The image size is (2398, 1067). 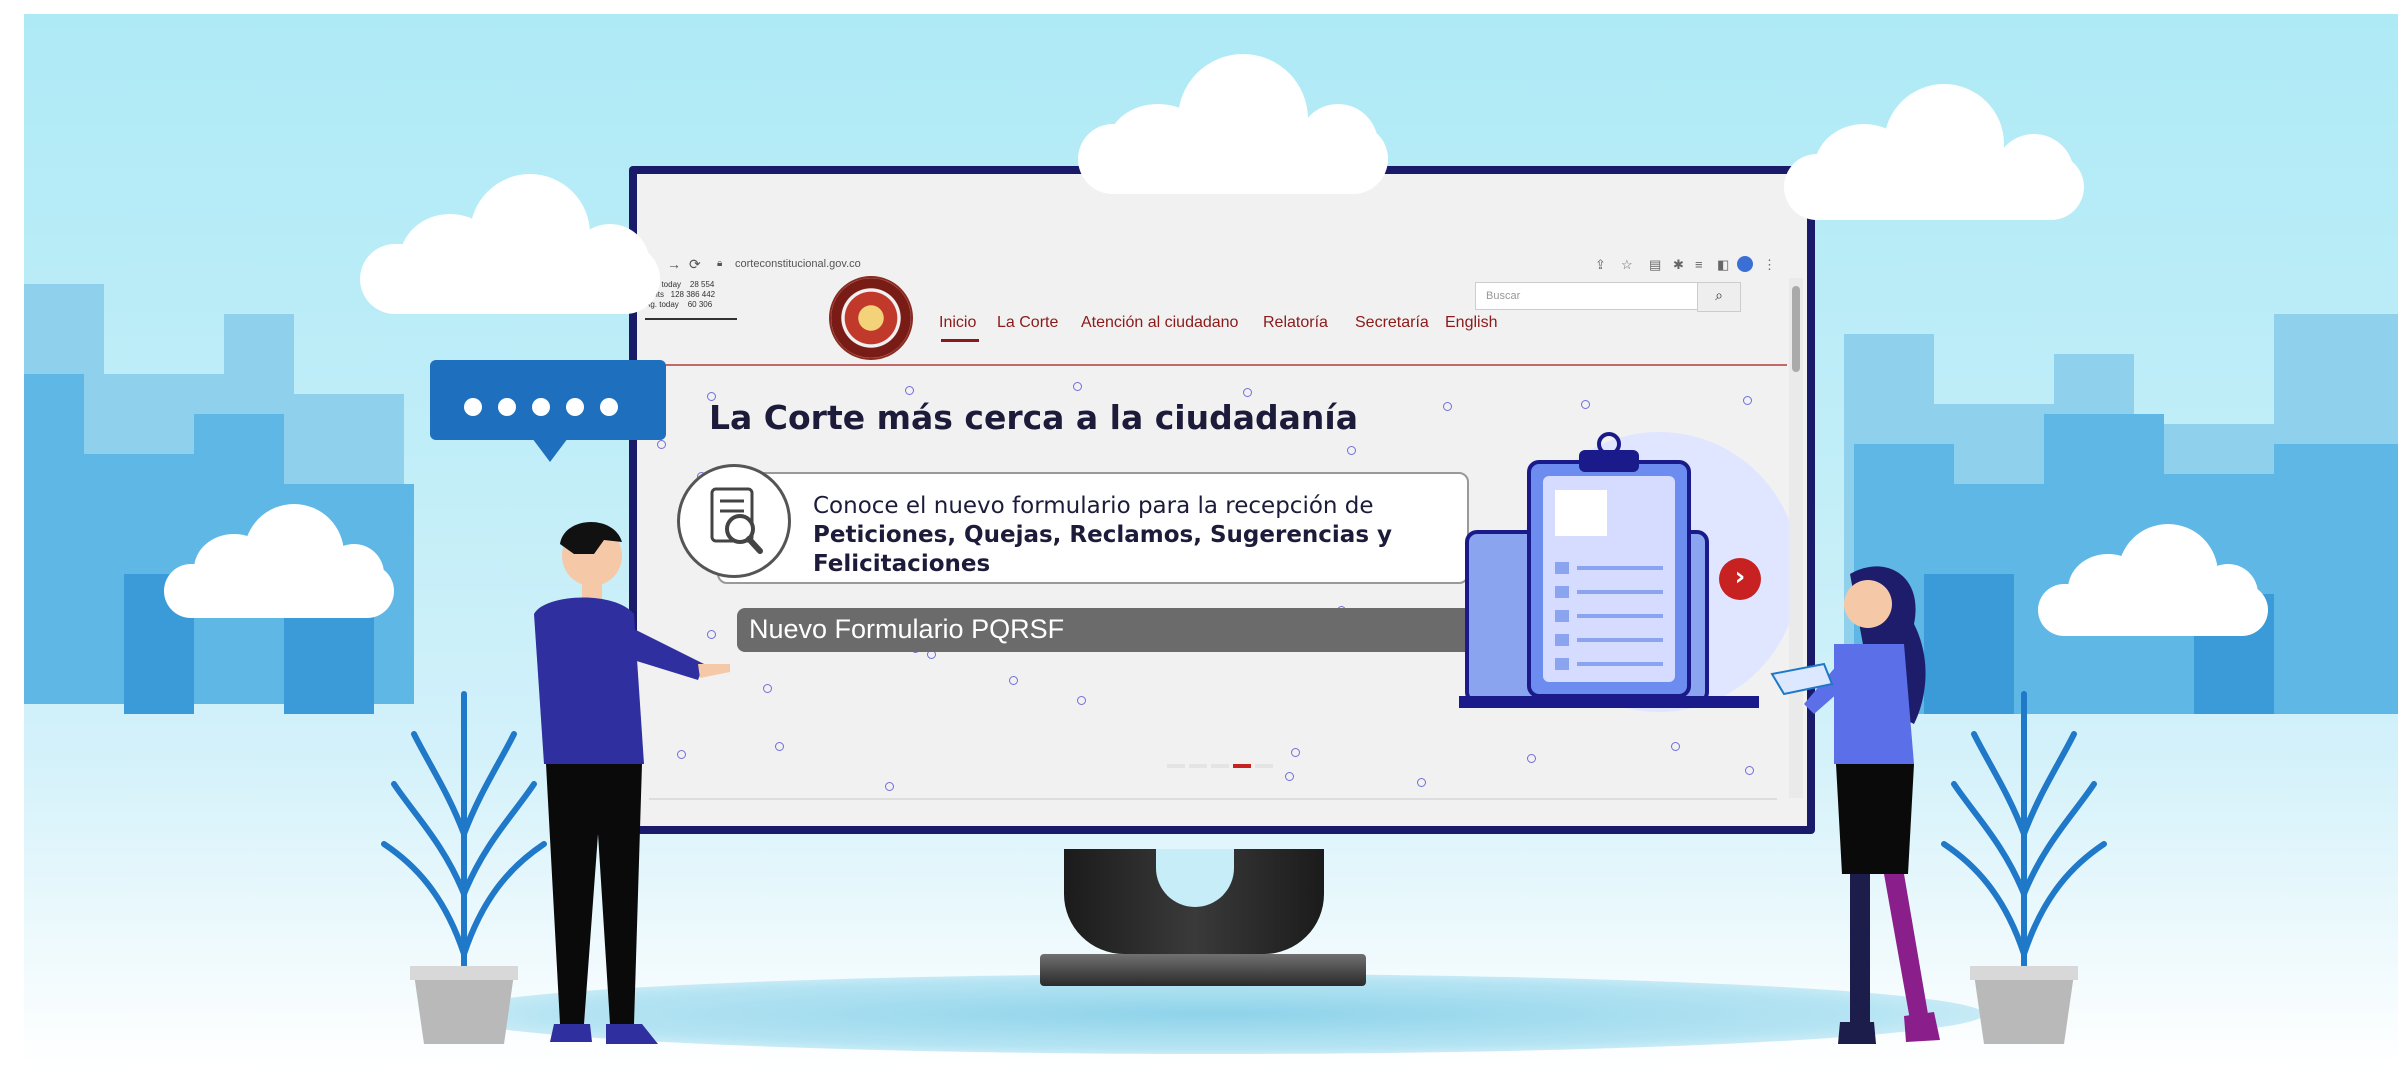 I want to click on search-input: Buscar, so click(x=1587, y=296).